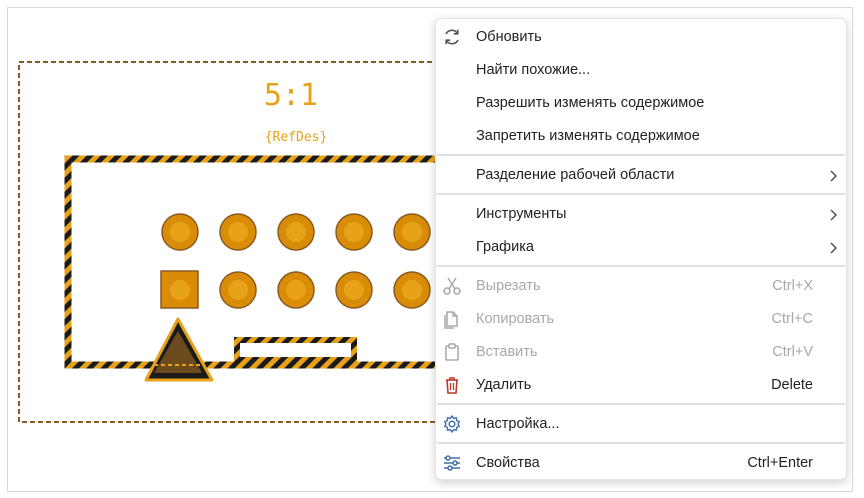 This screenshot has width=864, height=498. What do you see at coordinates (295, 289) in the screenshot?
I see `pad-row-bottom` at bounding box center [295, 289].